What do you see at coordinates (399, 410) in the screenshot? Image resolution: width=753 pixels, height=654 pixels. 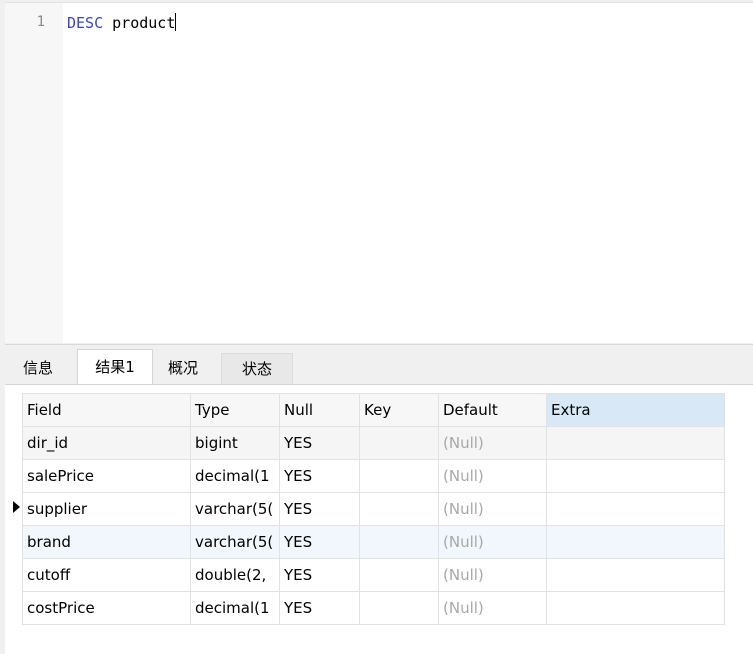 I see `column-header-key: Key` at bounding box center [399, 410].